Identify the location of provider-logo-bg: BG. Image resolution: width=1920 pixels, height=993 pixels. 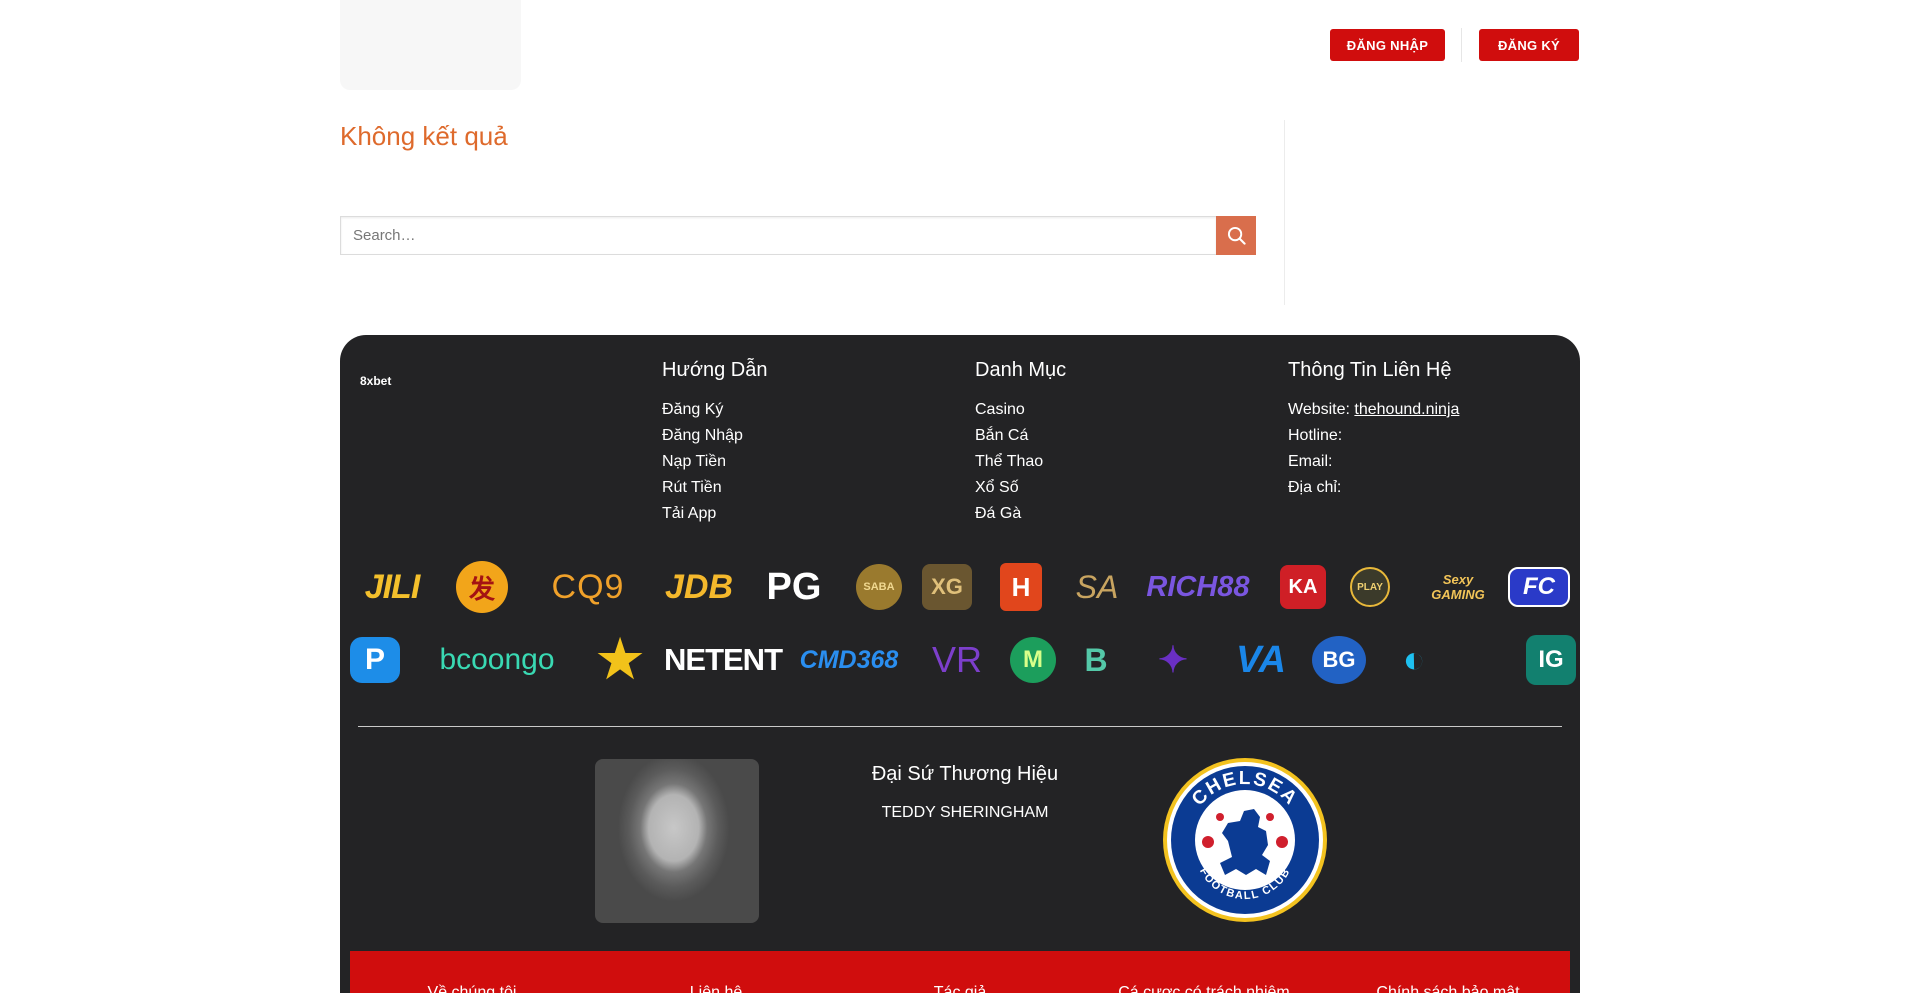
(1339, 660).